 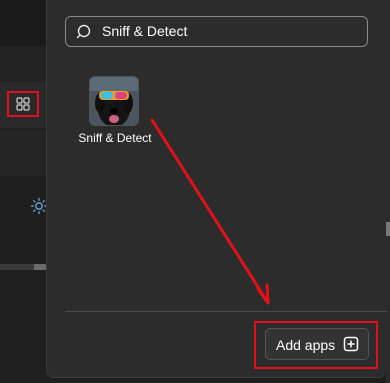 What do you see at coordinates (216, 31) in the screenshot?
I see `search-input: Sniff & Detect` at bounding box center [216, 31].